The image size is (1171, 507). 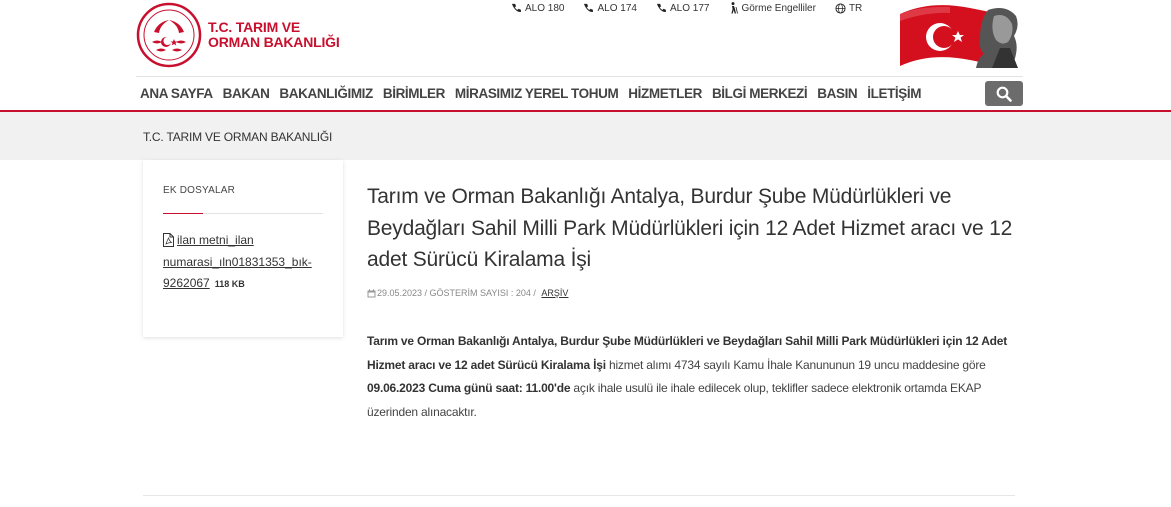 What do you see at coordinates (229, 284) in the screenshot?
I see `attachment-file-size: 118 KB` at bounding box center [229, 284].